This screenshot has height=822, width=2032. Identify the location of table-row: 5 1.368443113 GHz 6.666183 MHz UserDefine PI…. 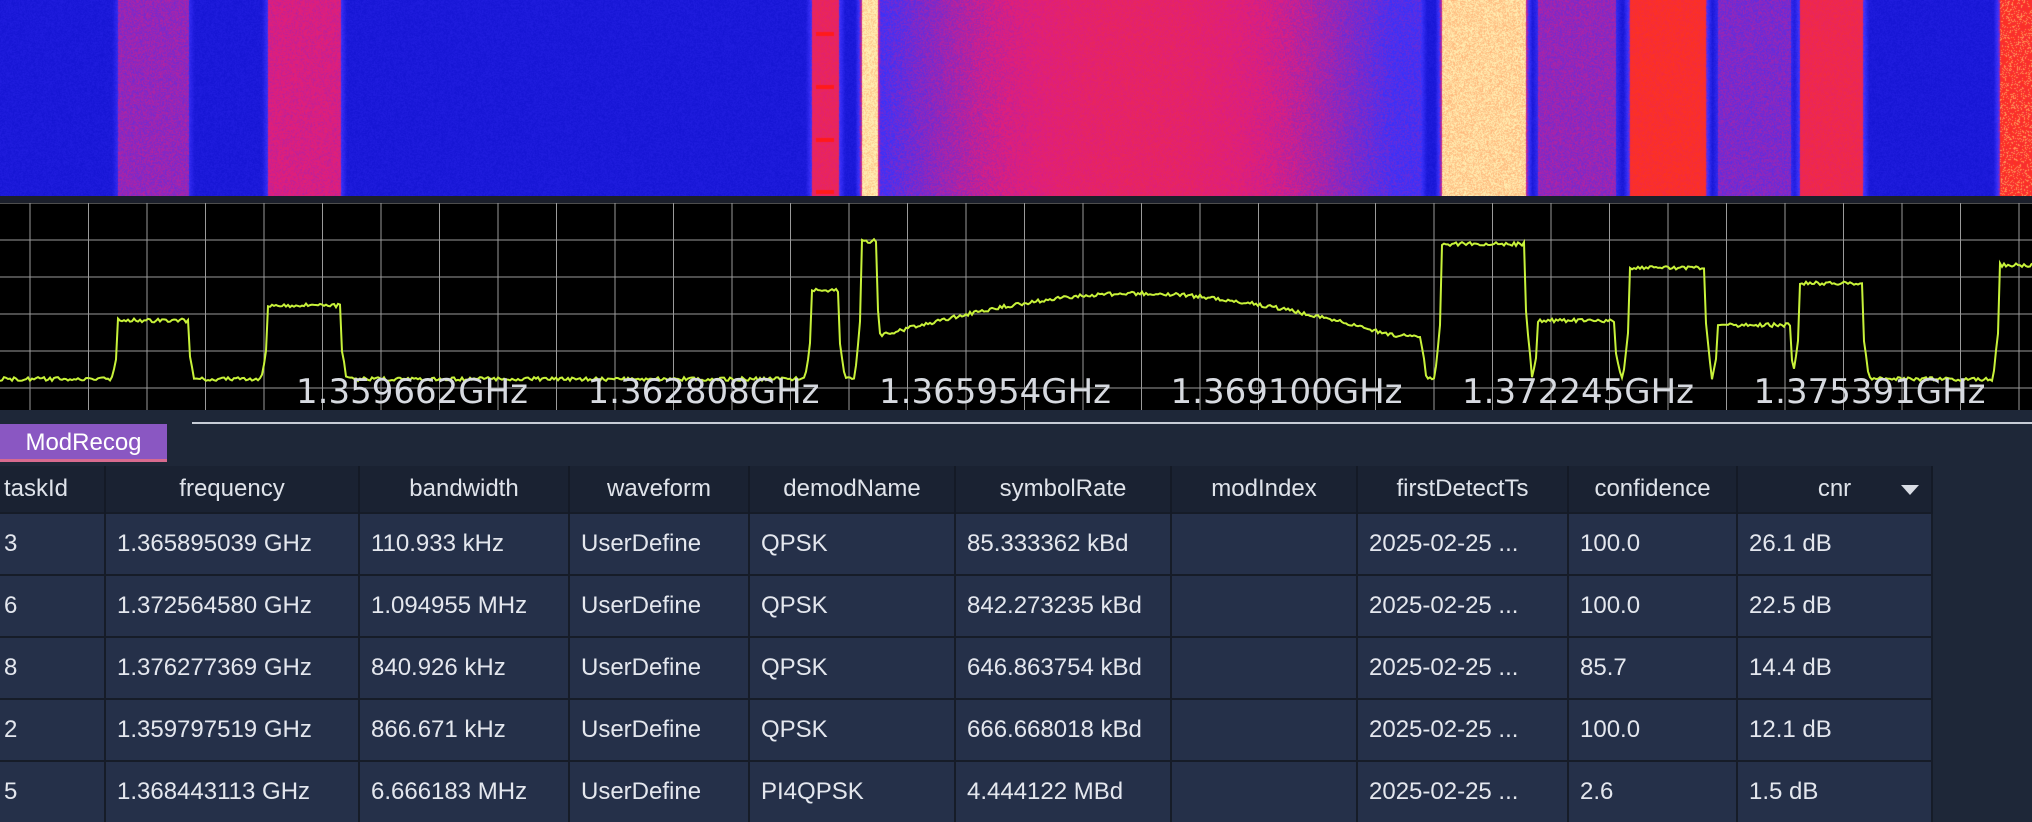
(966, 791).